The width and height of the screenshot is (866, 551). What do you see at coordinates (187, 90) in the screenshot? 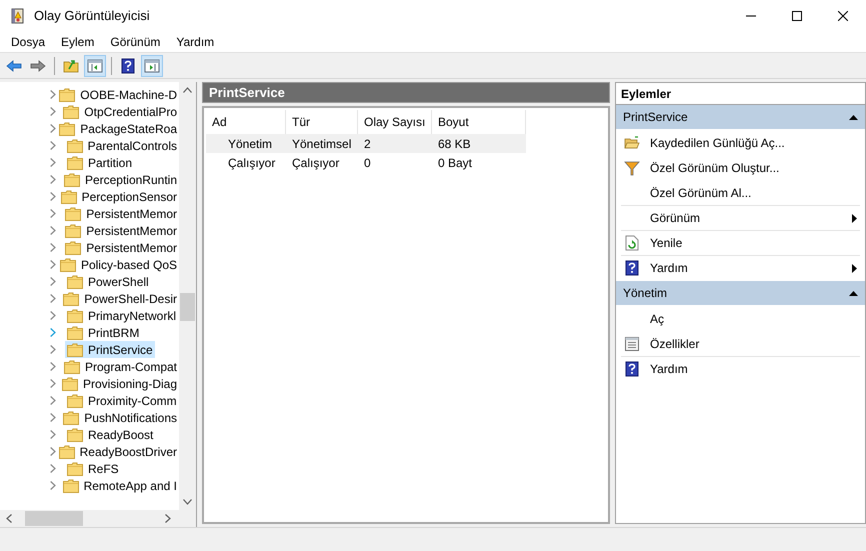
I see `scroll-up-icon` at bounding box center [187, 90].